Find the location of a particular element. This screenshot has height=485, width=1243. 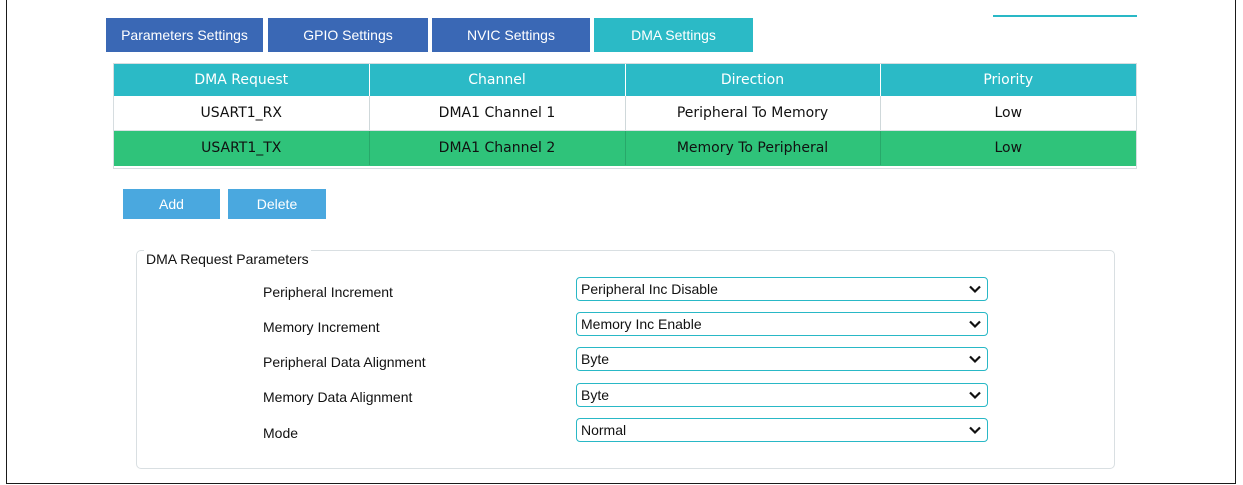

tab-parameters-settings: Parameters Settings is located at coordinates (184, 35).